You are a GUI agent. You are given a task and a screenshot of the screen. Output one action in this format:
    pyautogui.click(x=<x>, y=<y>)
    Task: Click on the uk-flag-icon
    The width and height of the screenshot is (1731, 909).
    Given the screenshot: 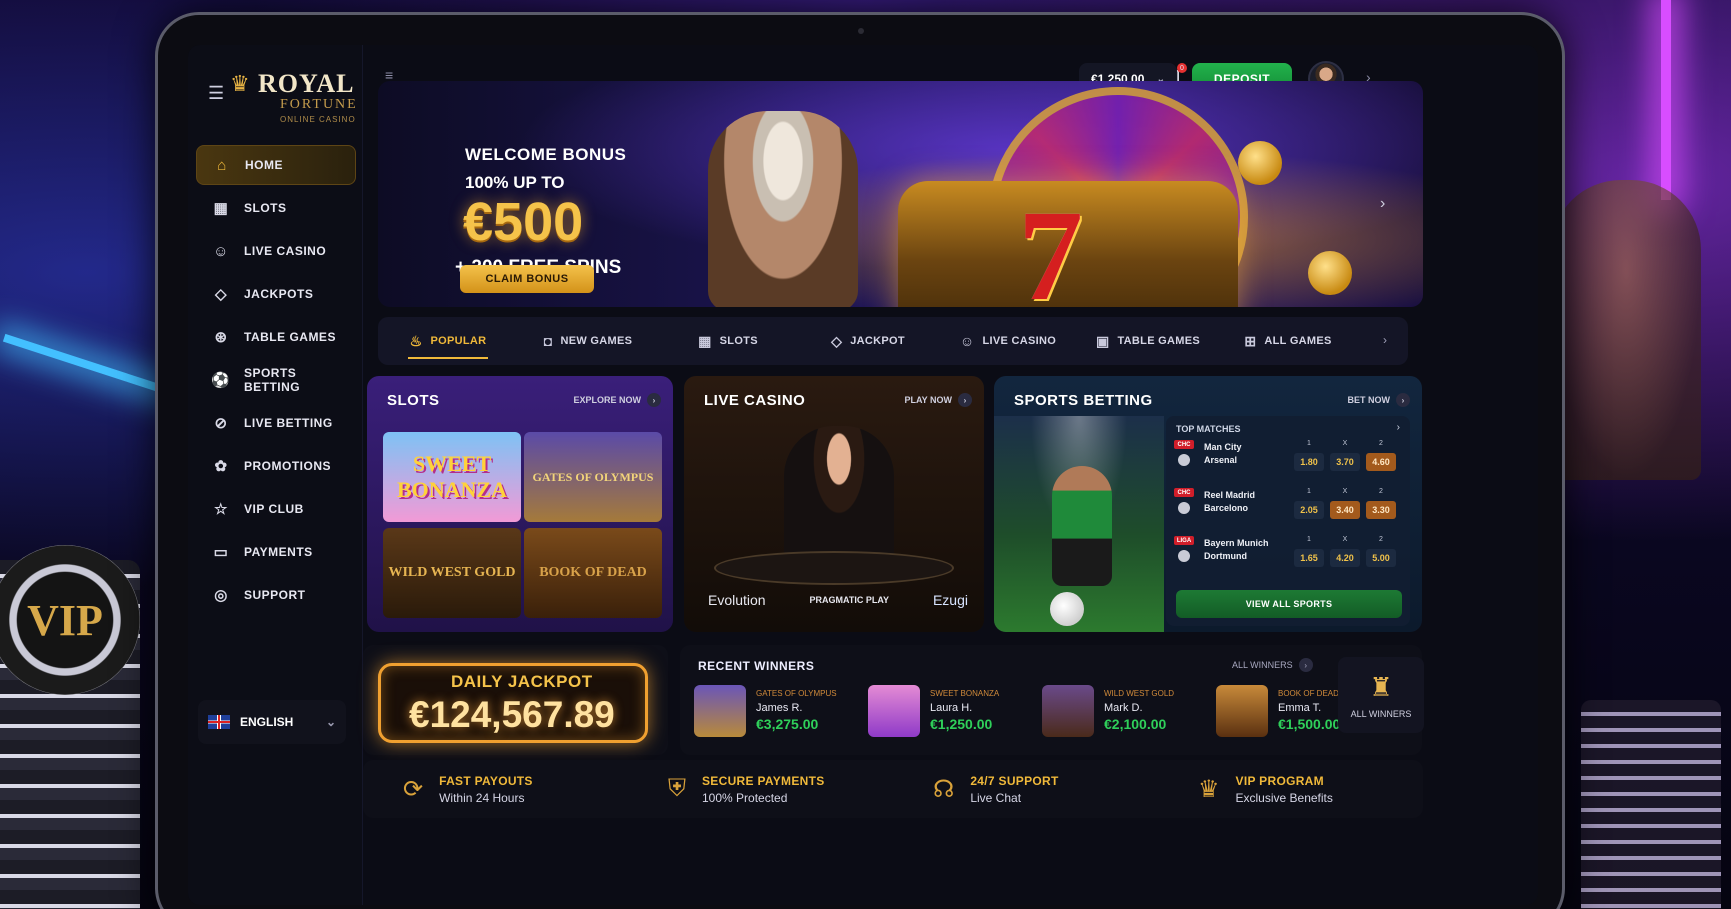 What is the action you would take?
    pyautogui.click(x=219, y=722)
    